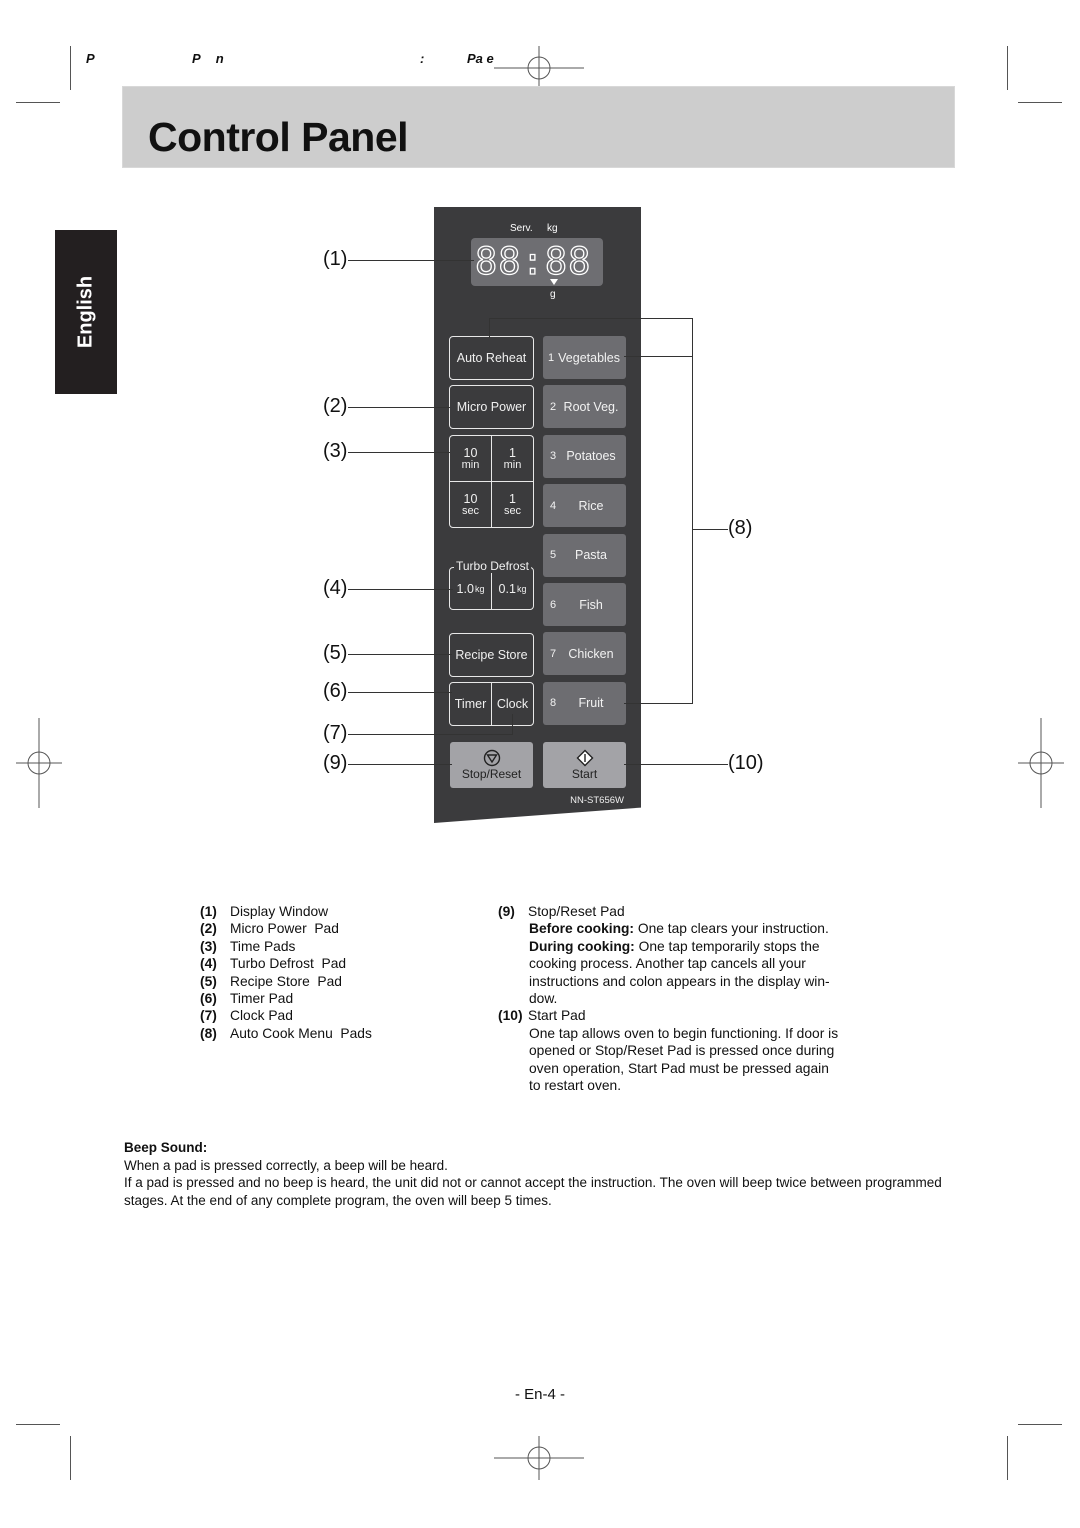 The width and height of the screenshot is (1080, 1528). I want to click on defrost-01kg-button: 0.1 kg, so click(512, 588).